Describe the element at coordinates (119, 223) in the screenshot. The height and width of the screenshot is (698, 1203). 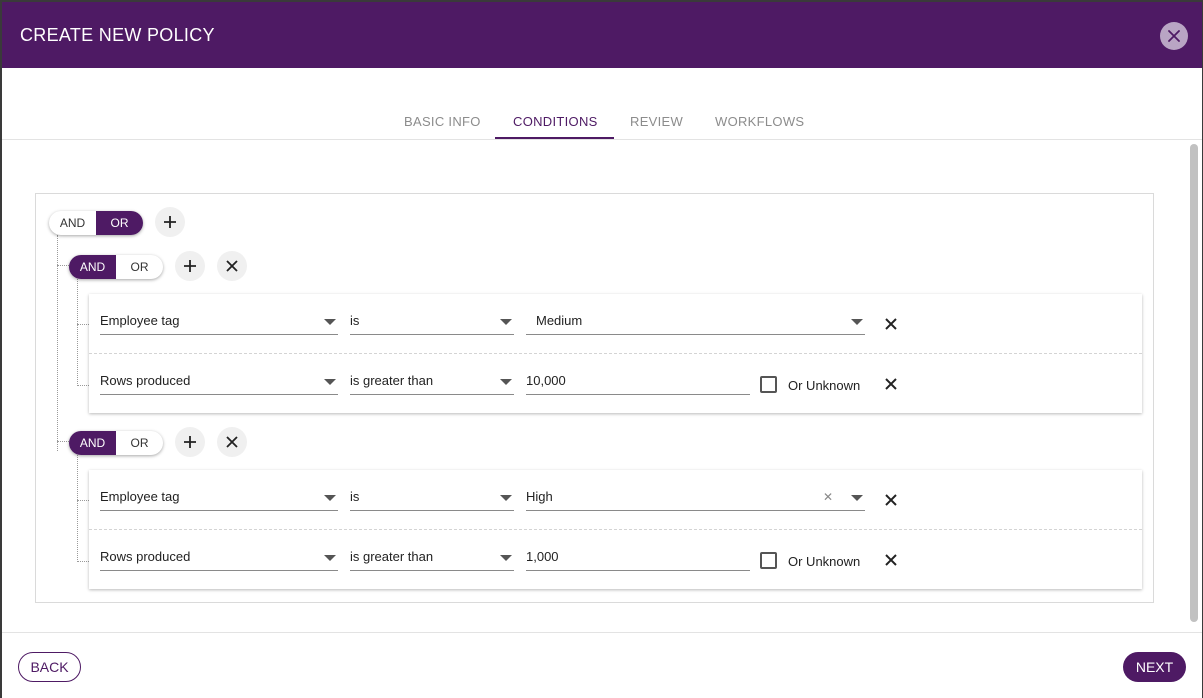
I see `root-or-option: OR` at that location.